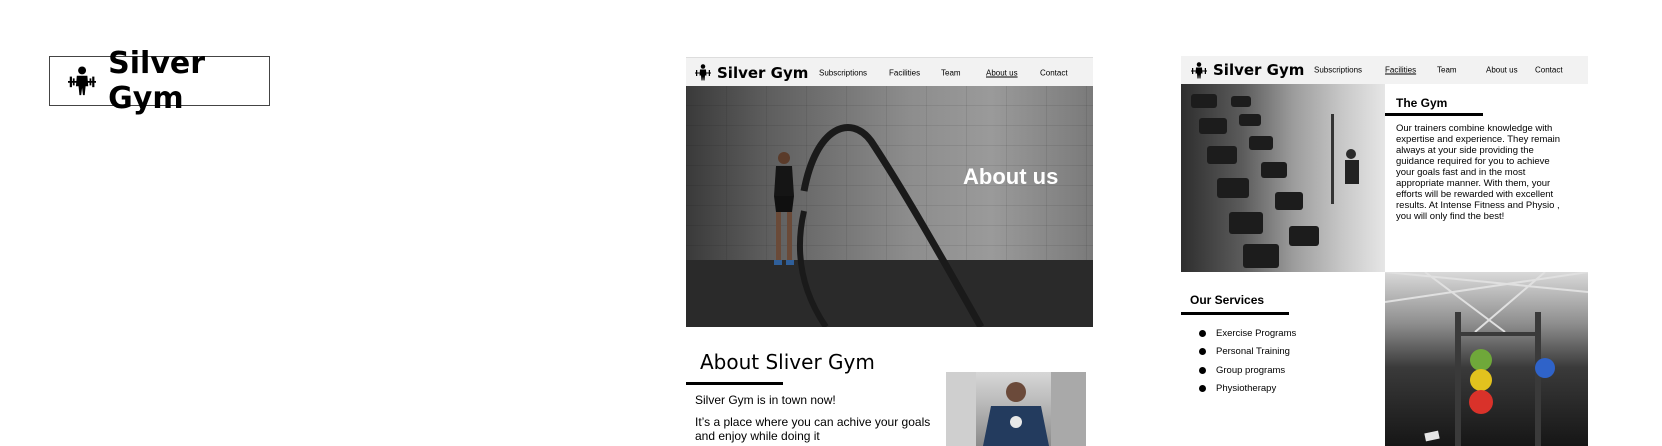 This screenshot has width=1662, height=446. I want to click on battle-rope, so click(890, 225).